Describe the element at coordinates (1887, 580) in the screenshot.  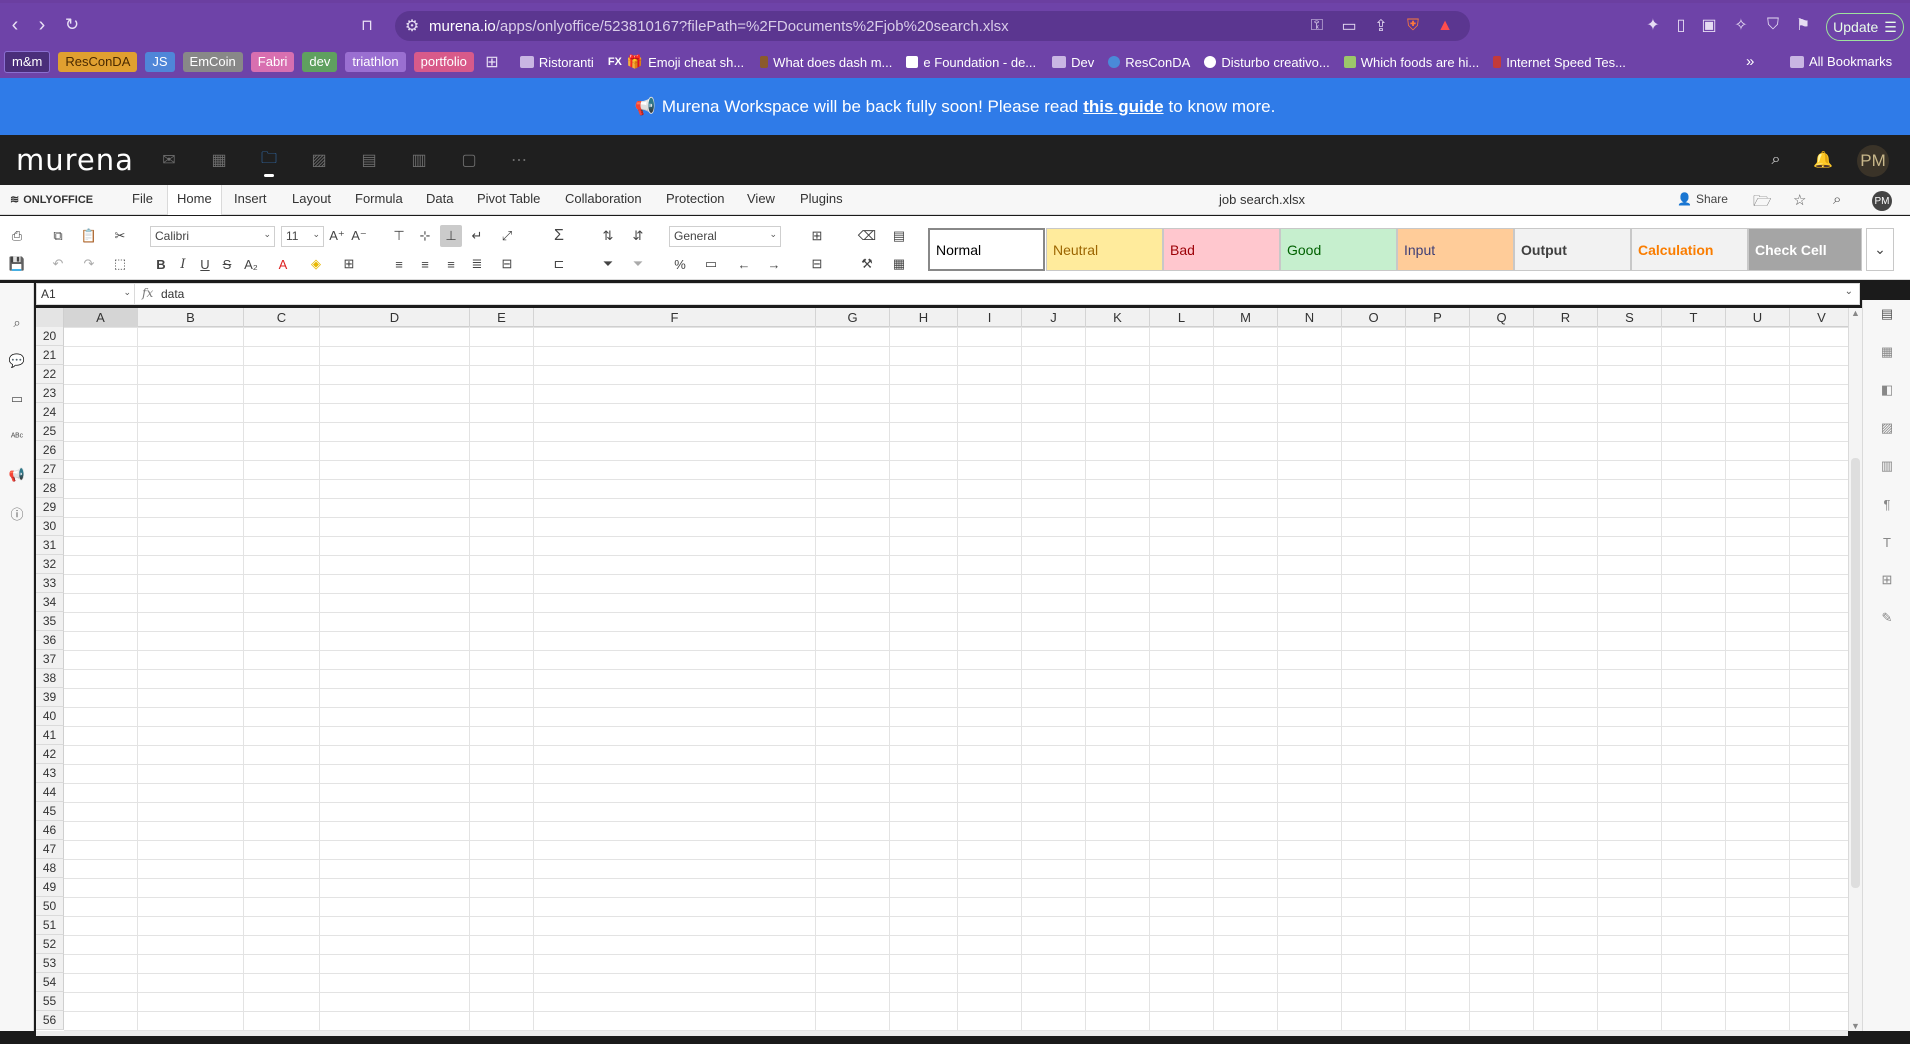
I see `pivot-settings-icon: ⊞` at that location.